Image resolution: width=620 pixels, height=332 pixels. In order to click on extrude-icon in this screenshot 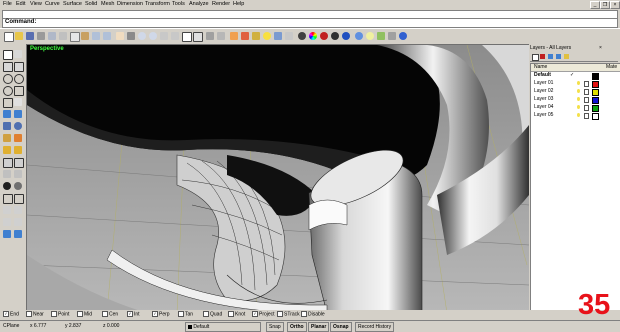, I will do `click(18, 114)`.